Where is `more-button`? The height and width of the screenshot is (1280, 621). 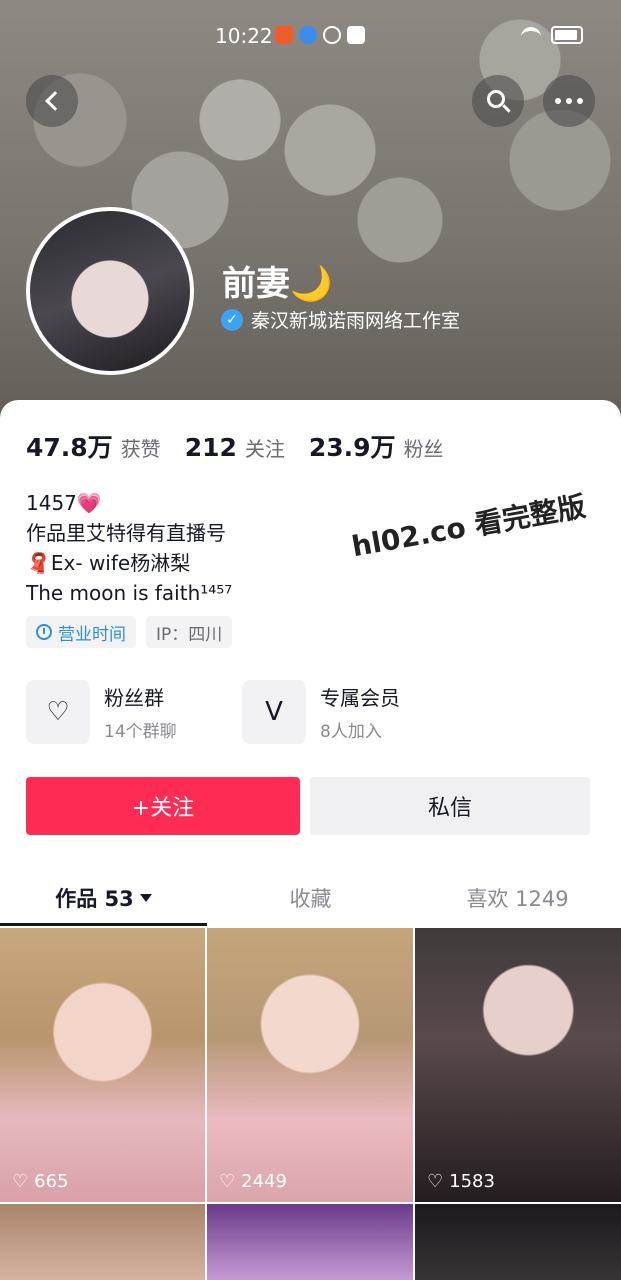
more-button is located at coordinates (569, 101).